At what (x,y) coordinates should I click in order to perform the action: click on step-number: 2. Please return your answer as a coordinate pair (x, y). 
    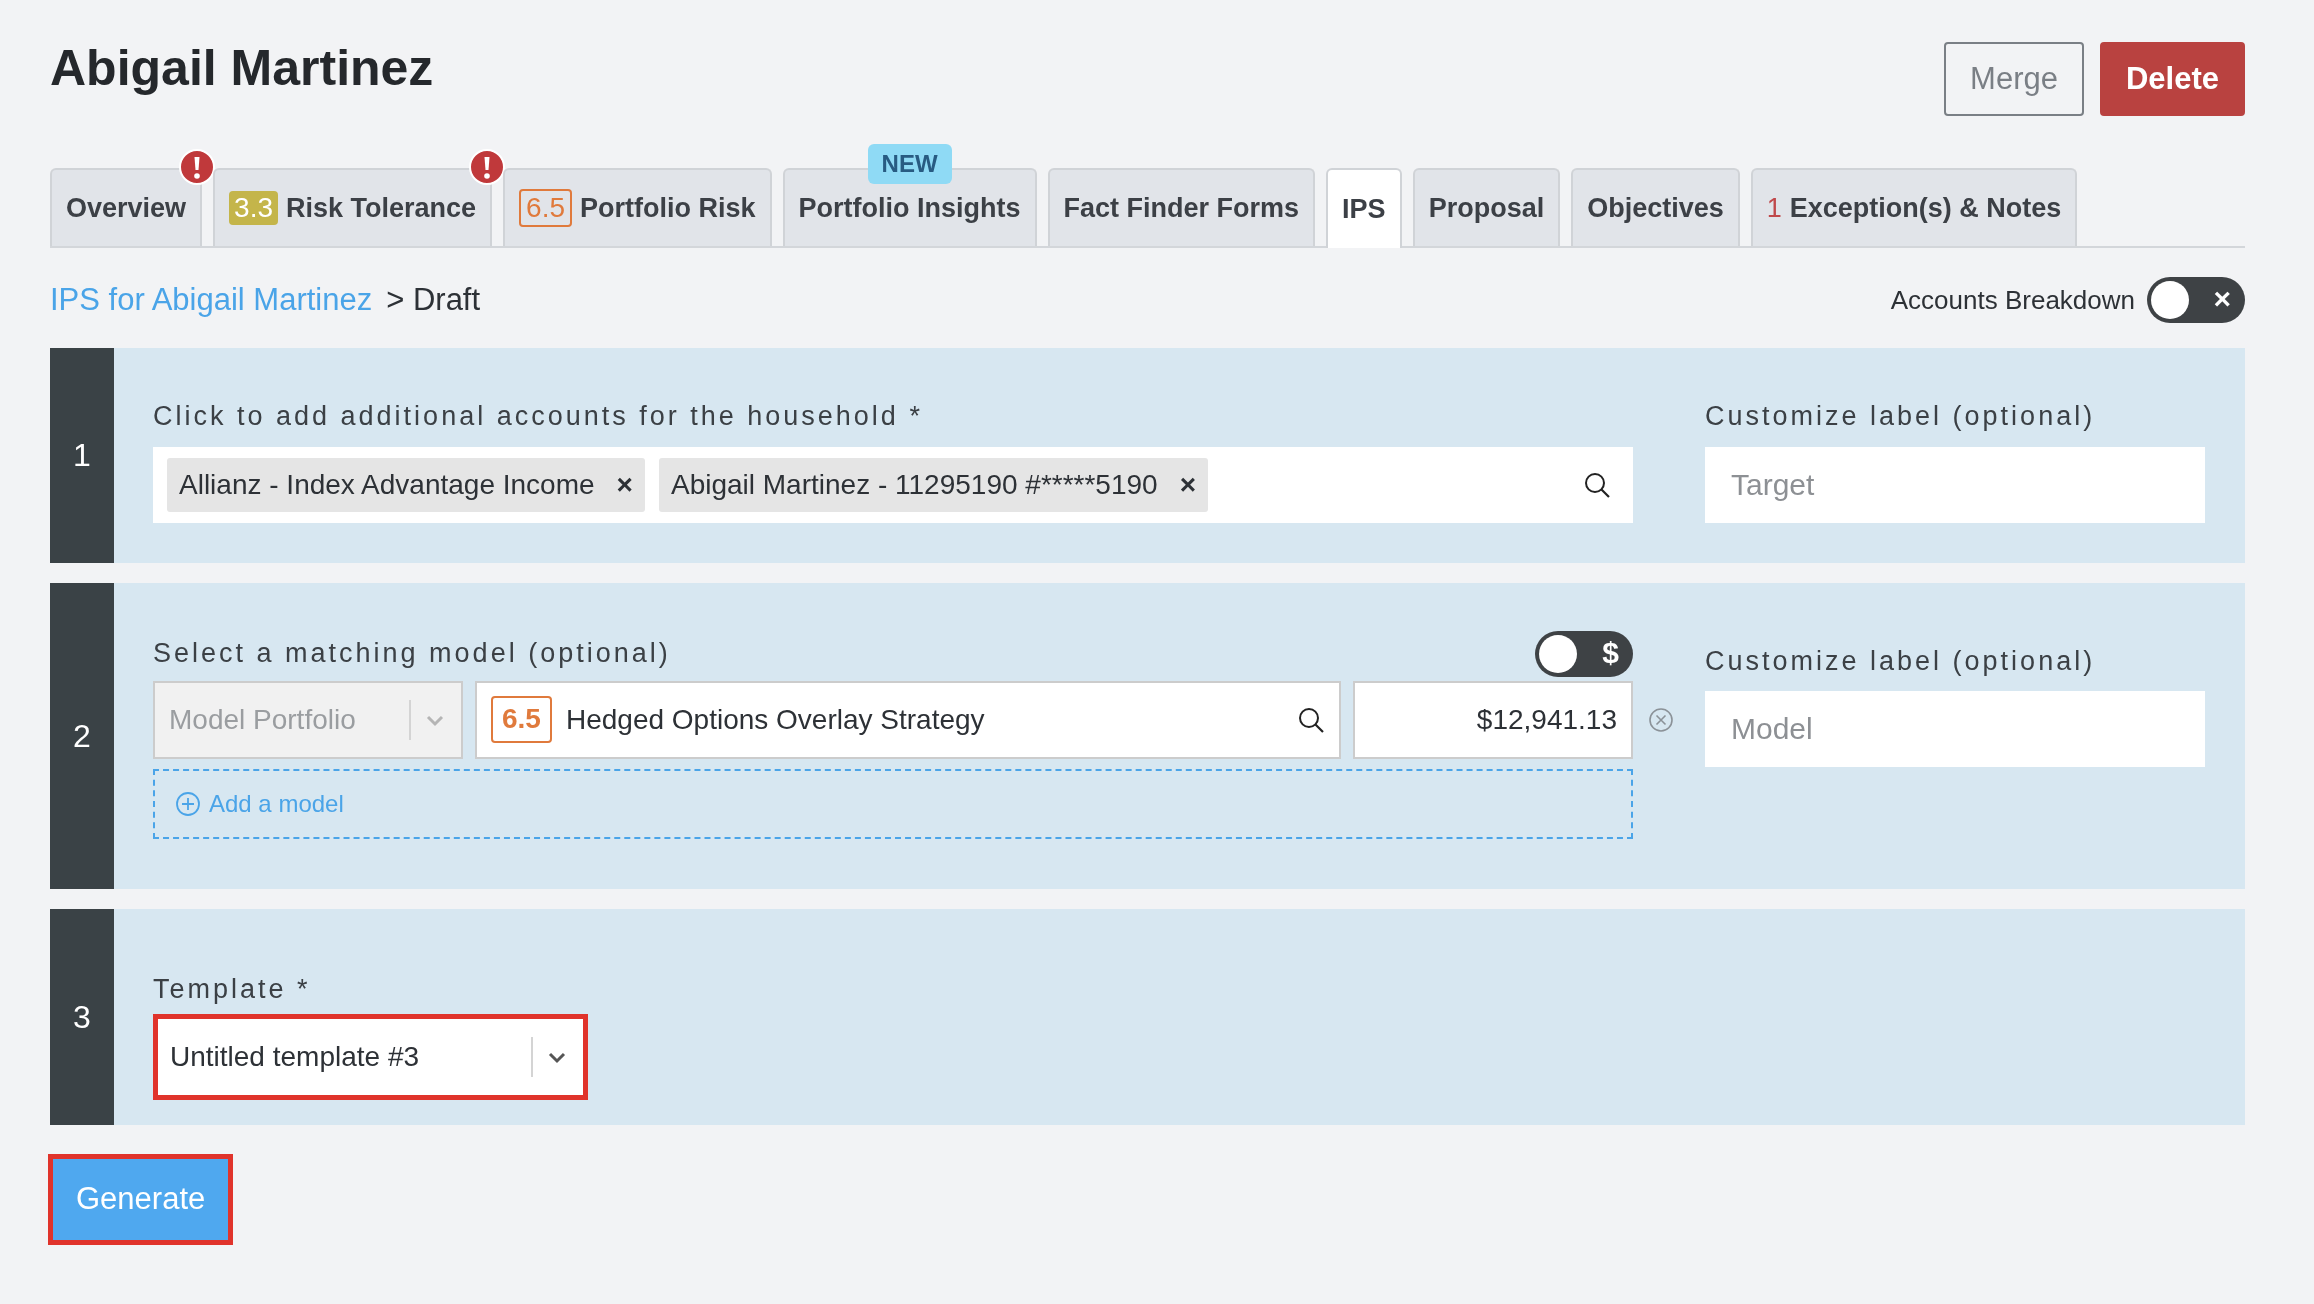
    Looking at the image, I should click on (82, 735).